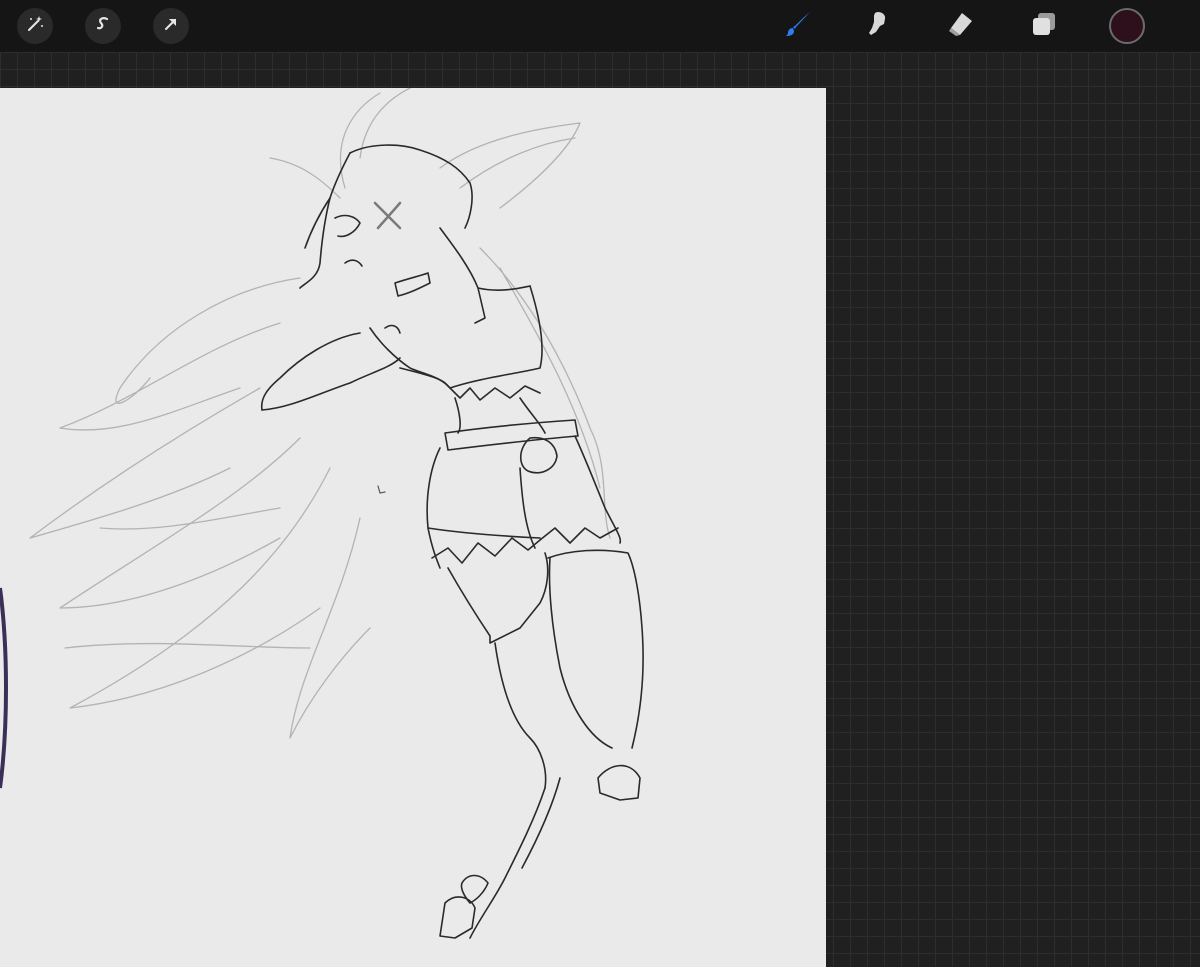  I want to click on layers-button, so click(1044, 26).